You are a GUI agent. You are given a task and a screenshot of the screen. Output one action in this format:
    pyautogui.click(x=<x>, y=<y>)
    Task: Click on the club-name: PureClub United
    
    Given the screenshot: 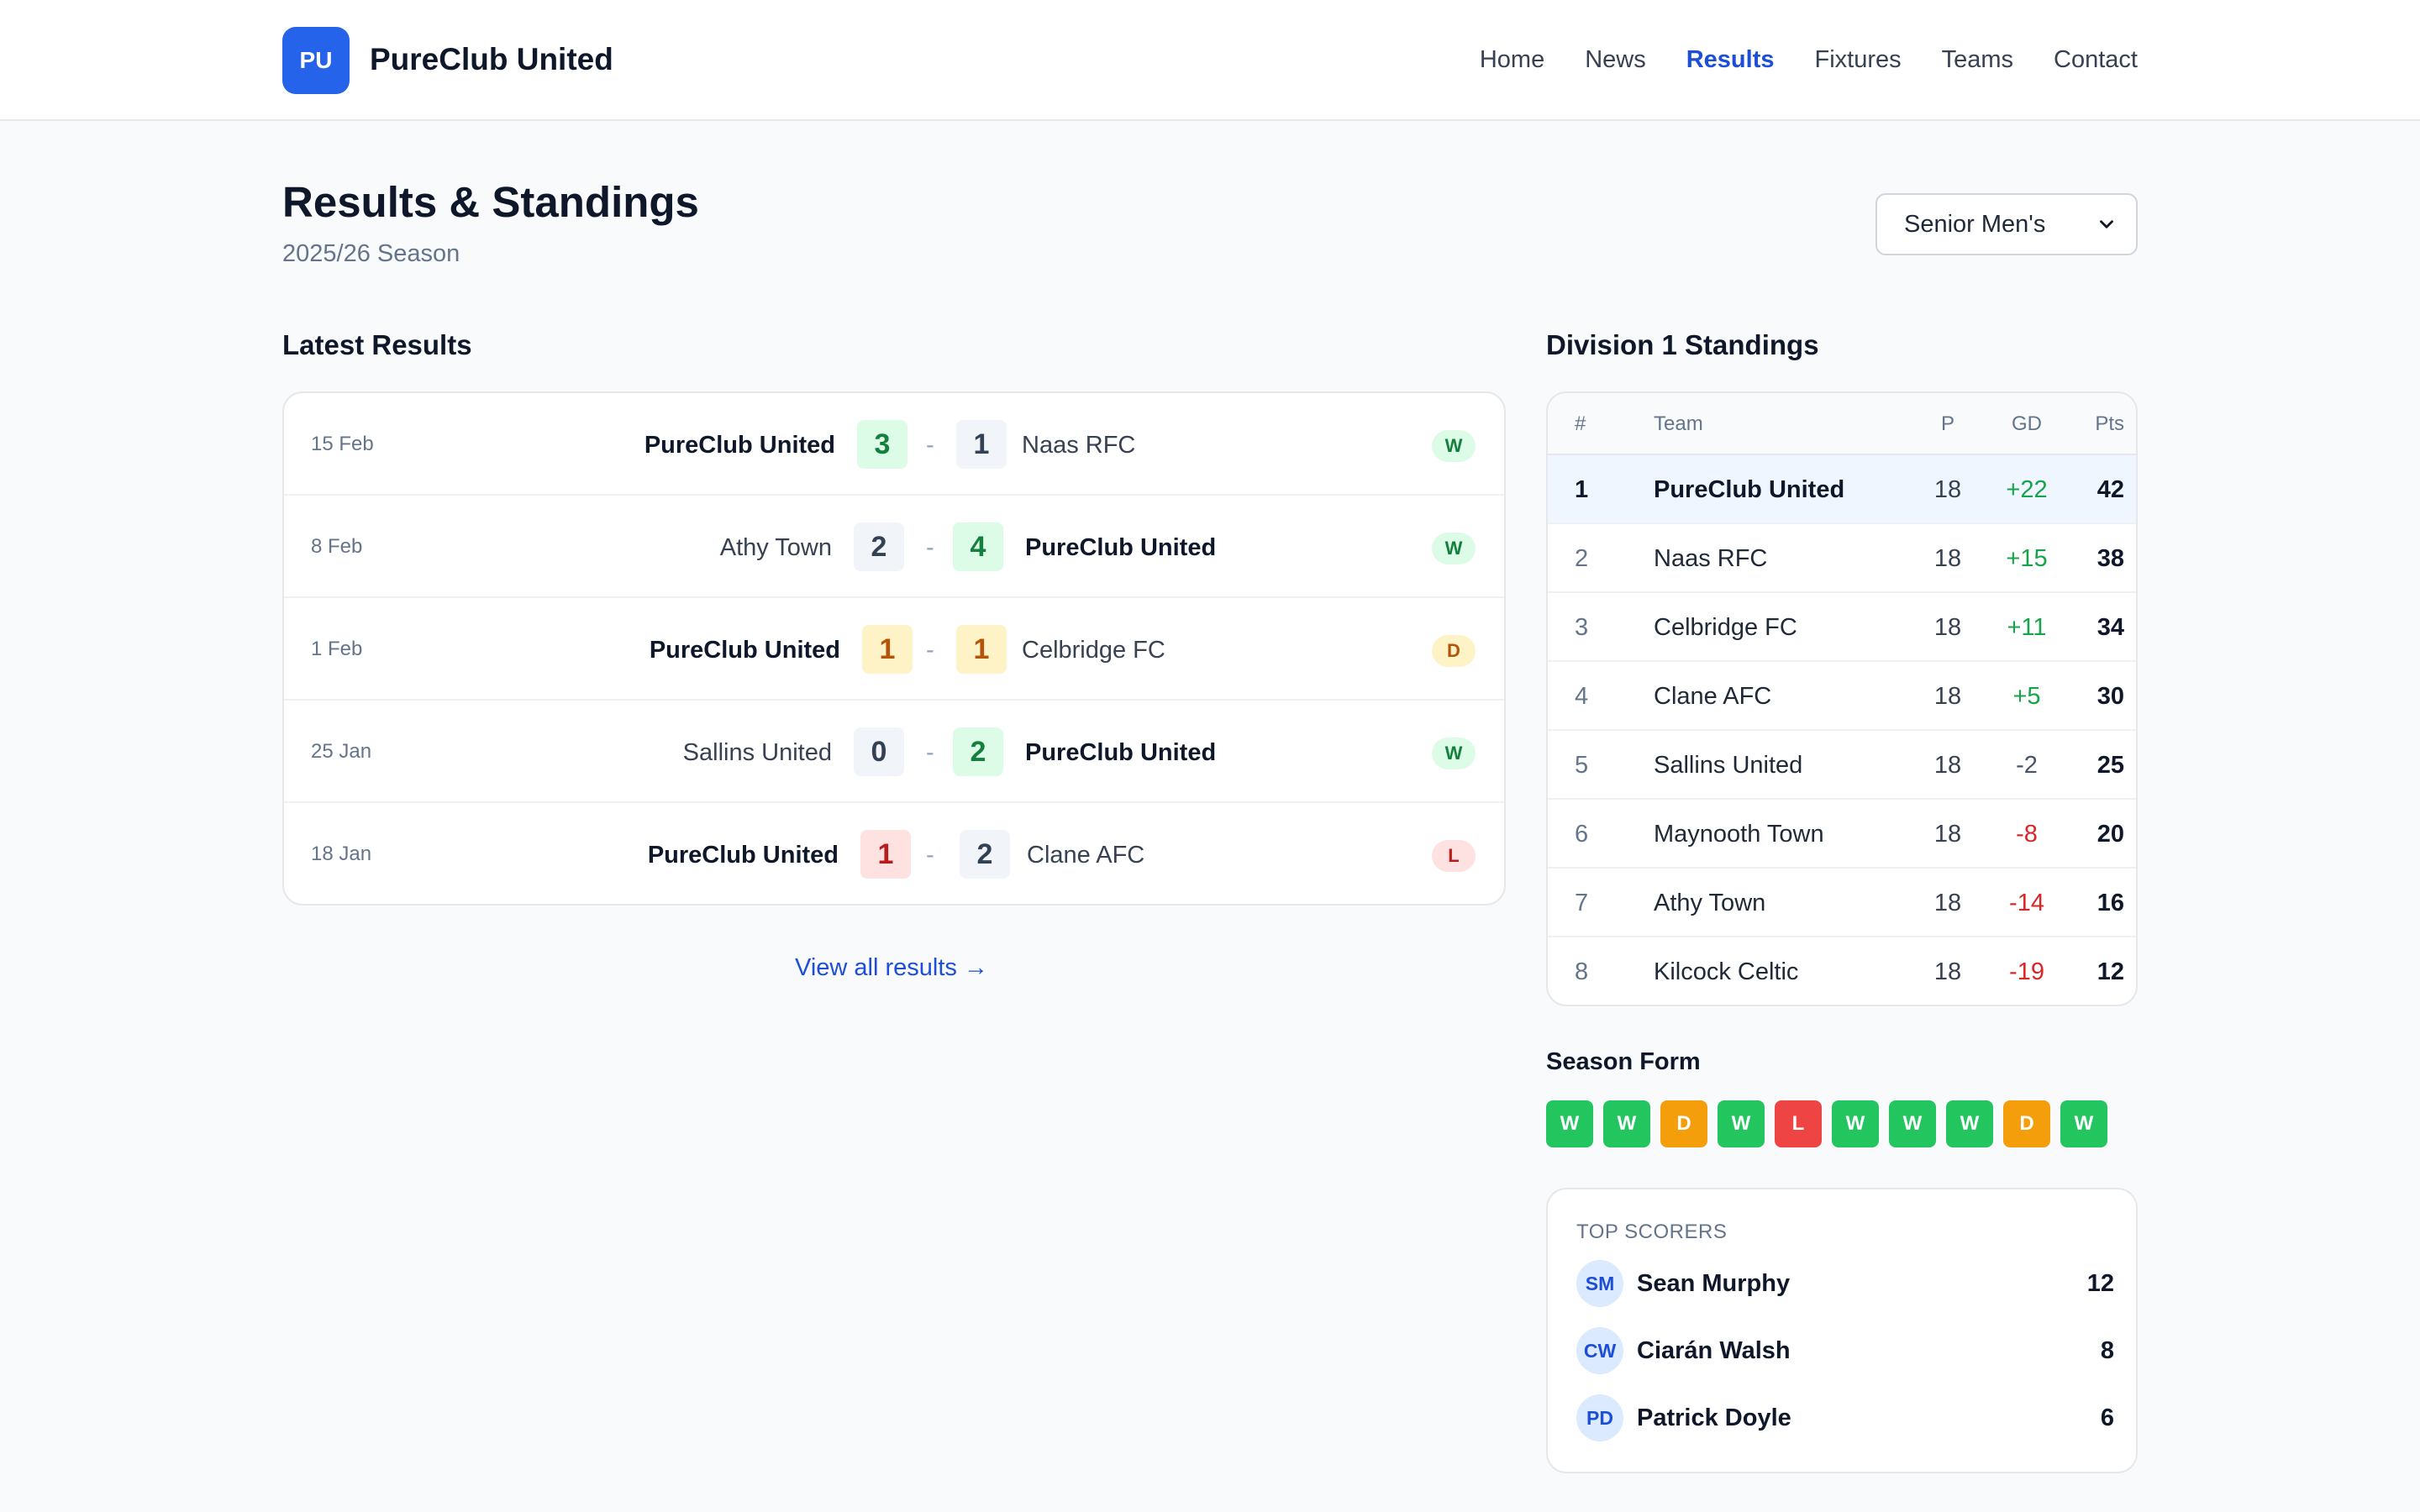 What is the action you would take?
    pyautogui.click(x=492, y=59)
    